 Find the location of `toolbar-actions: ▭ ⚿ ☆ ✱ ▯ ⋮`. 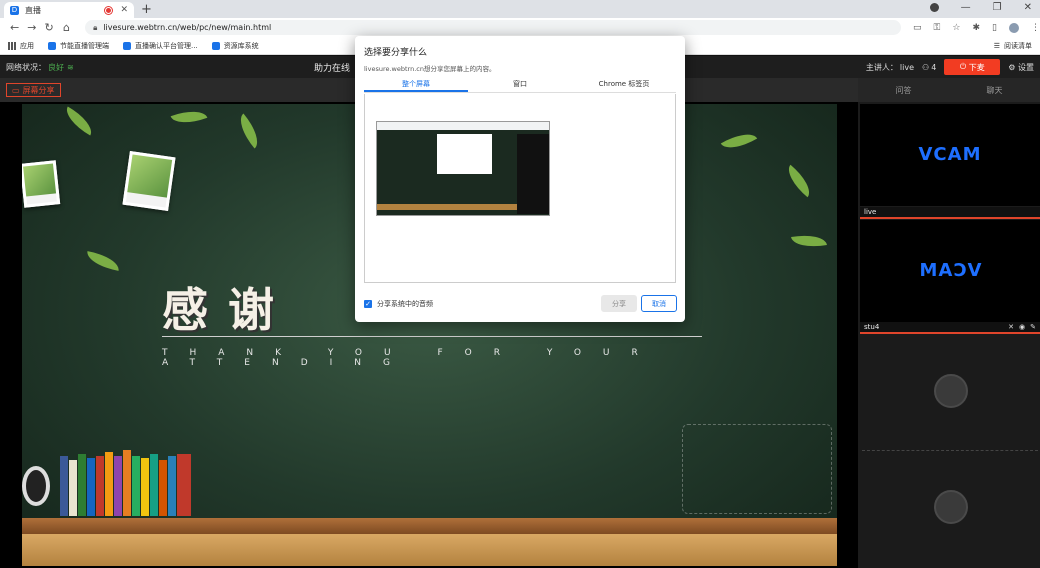

toolbar-actions: ▭ ⚿ ☆ ✱ ▯ ⋮ is located at coordinates (976, 27).